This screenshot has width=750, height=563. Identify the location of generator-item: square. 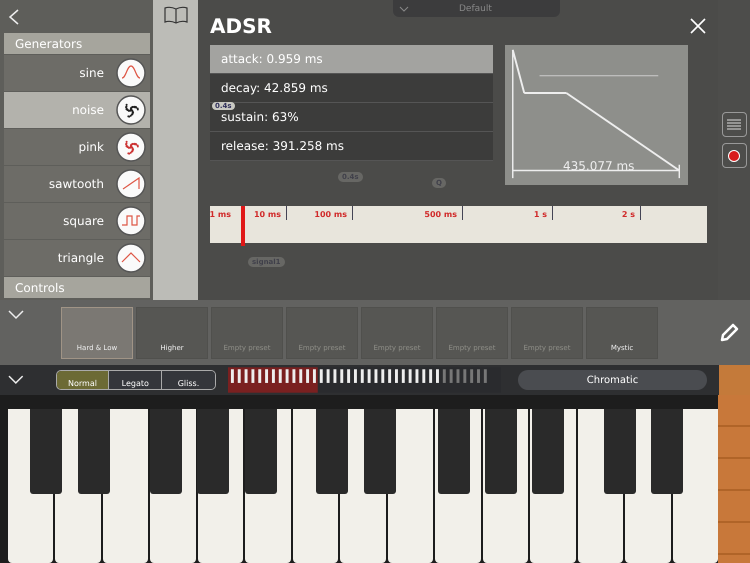
(77, 221).